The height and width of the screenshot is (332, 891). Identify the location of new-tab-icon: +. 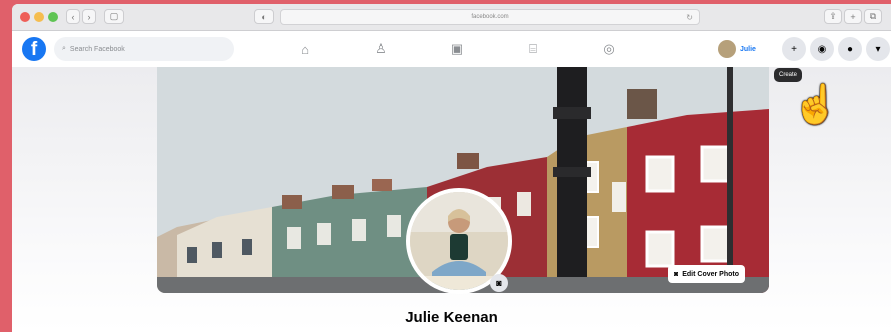
(853, 16).